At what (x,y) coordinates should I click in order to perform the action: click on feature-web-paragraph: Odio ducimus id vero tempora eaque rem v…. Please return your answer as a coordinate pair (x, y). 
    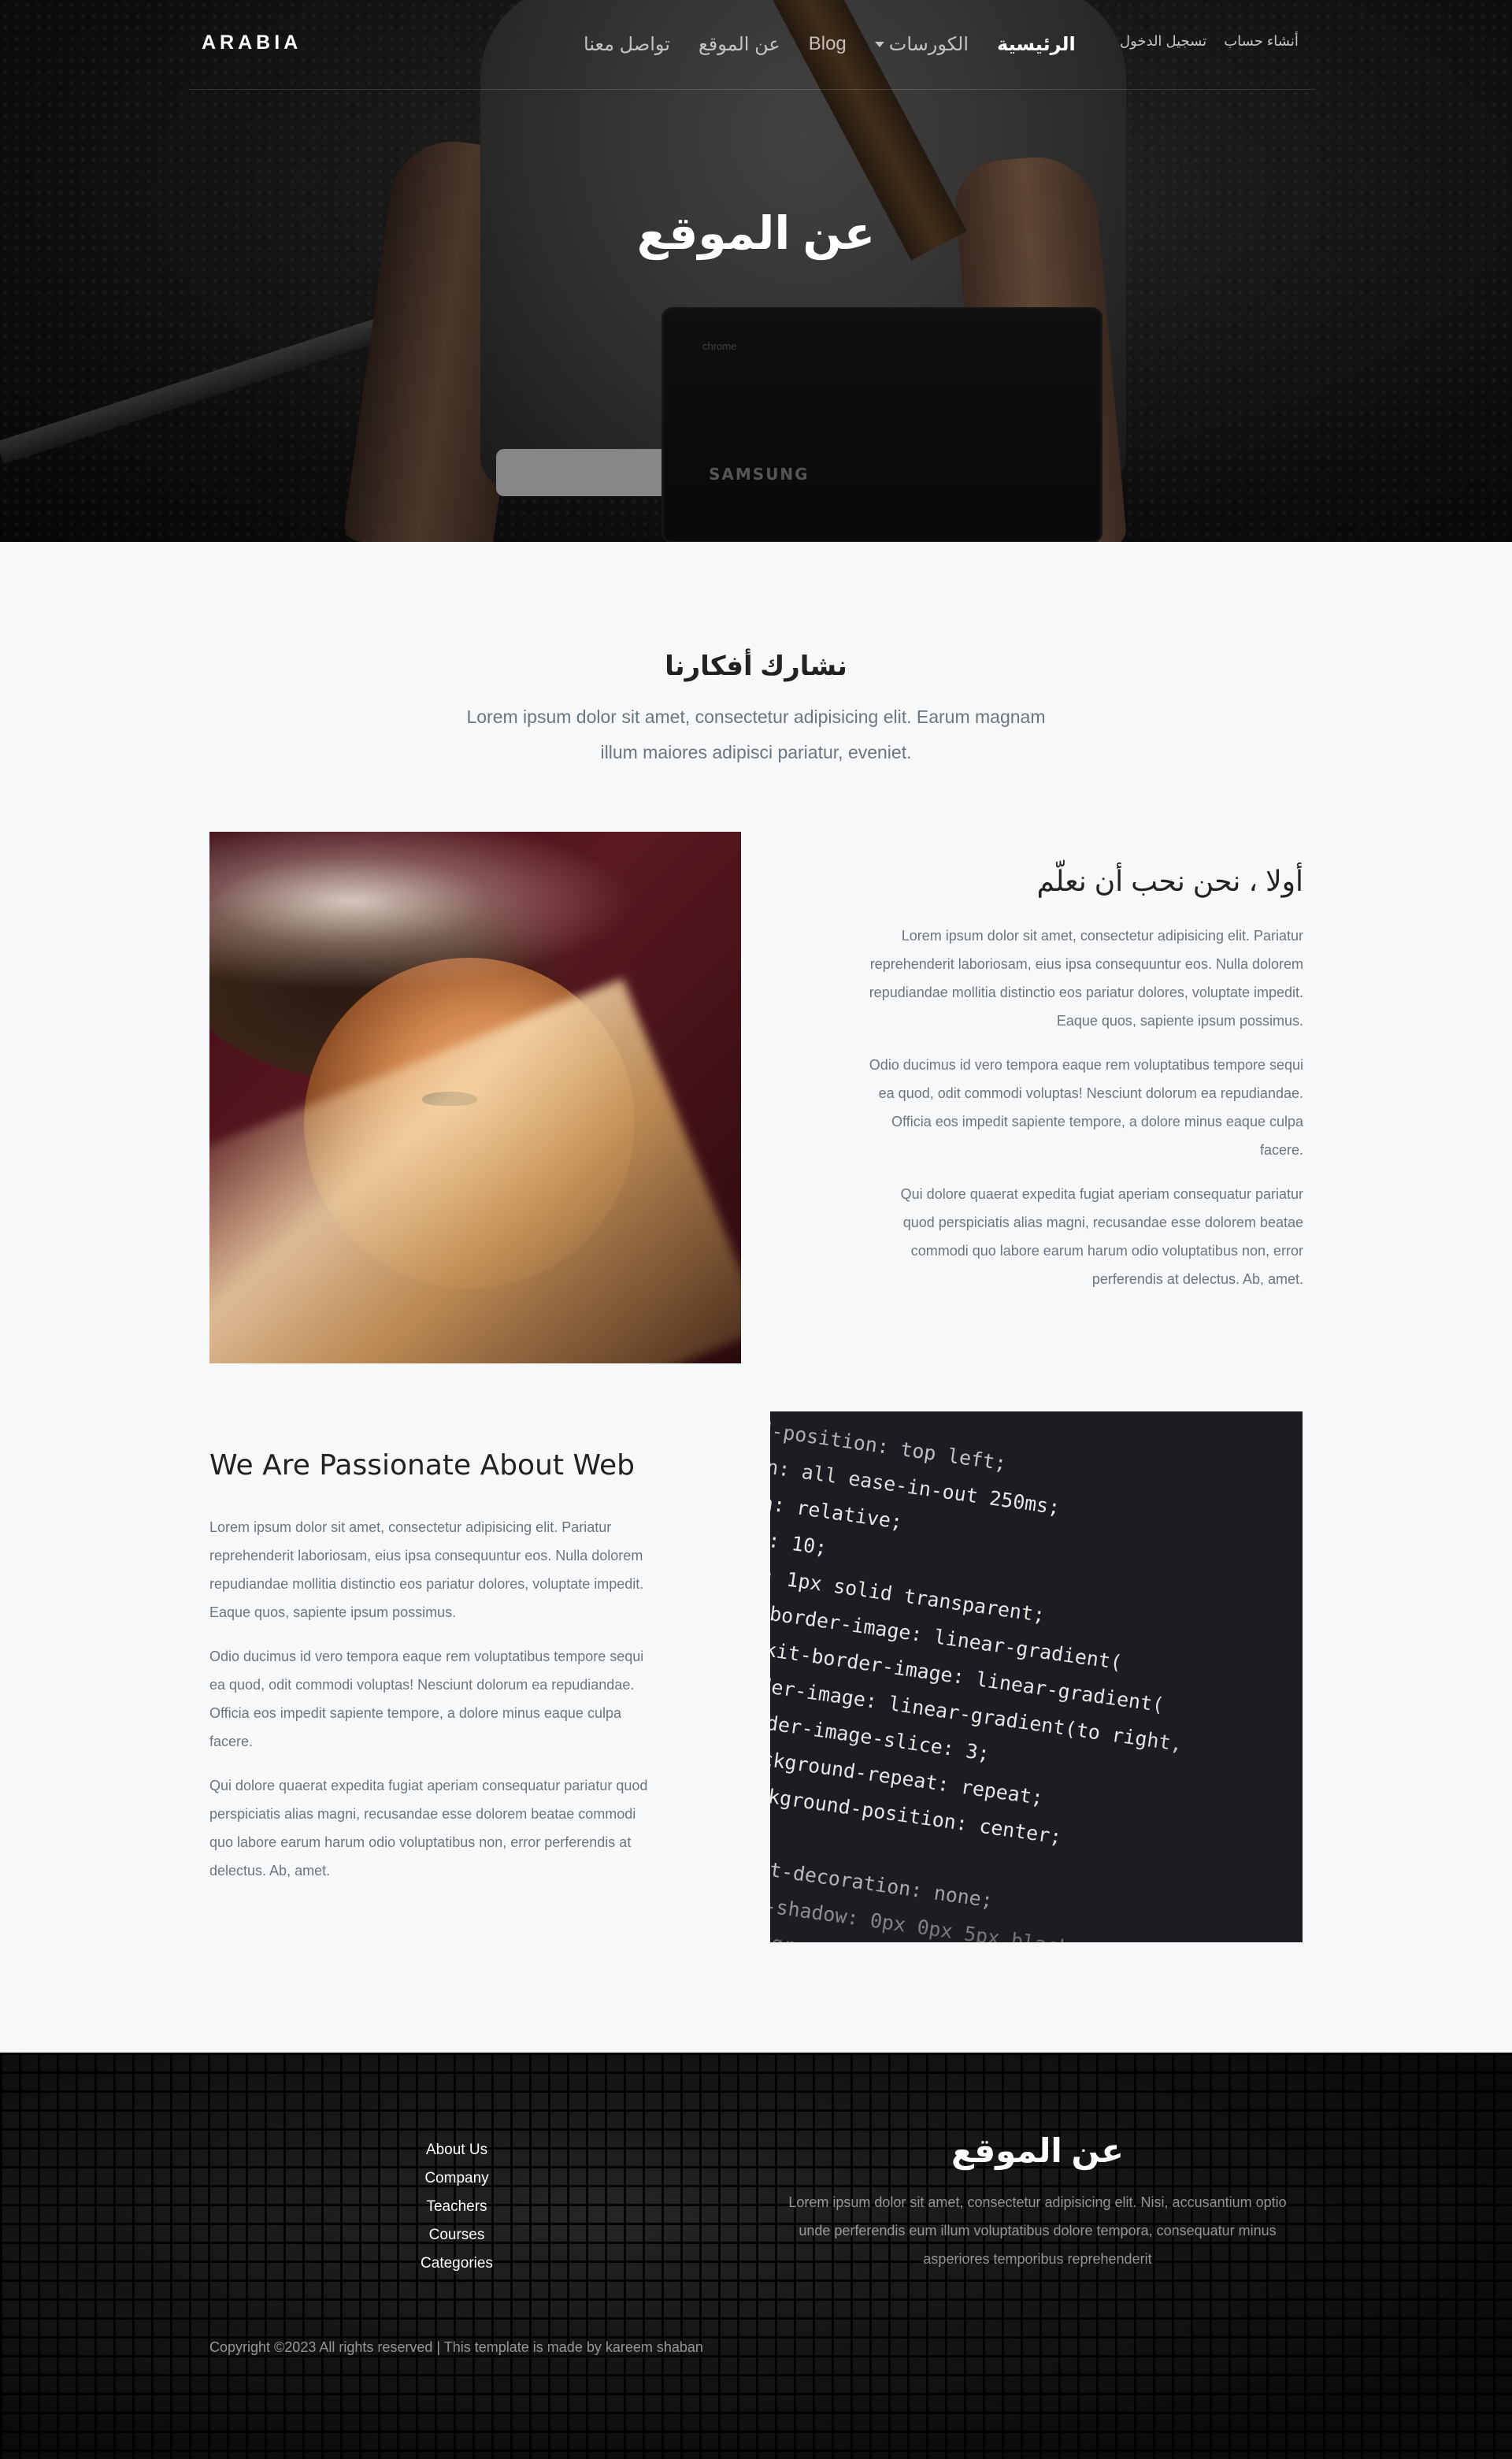
    Looking at the image, I should click on (426, 1699).